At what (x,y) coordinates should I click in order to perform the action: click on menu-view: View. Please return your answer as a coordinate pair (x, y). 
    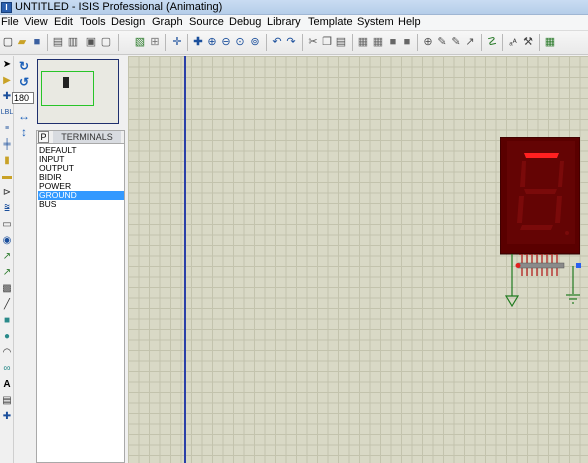
    Looking at the image, I should click on (36, 22).